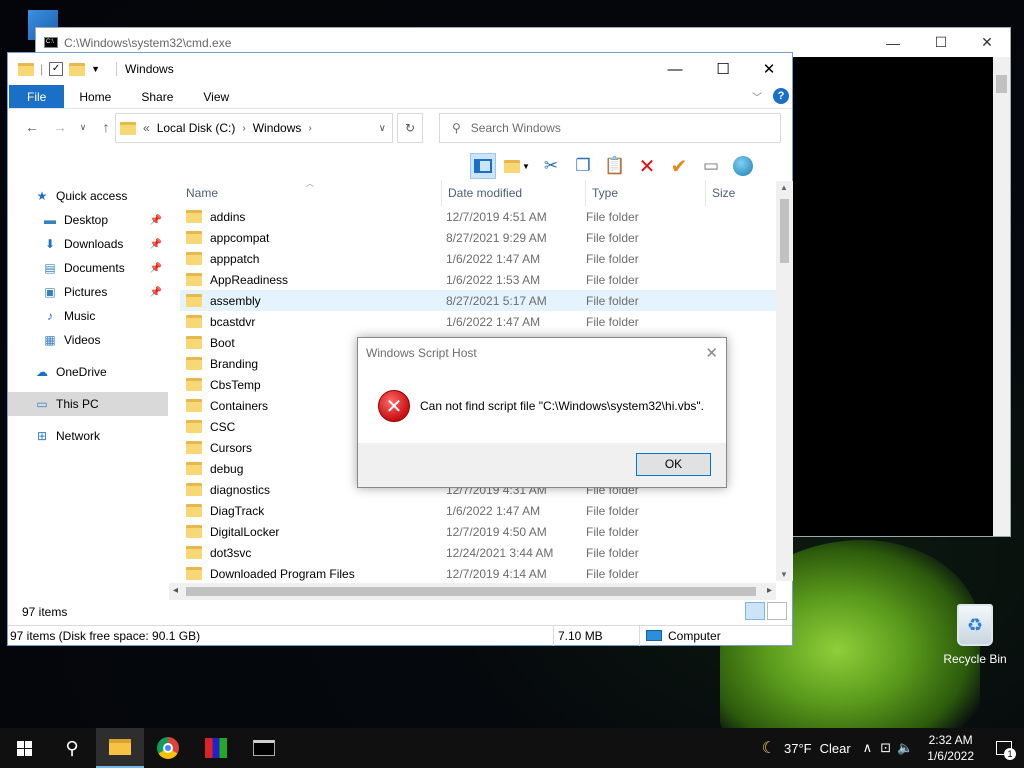 The height and width of the screenshot is (768, 1024). What do you see at coordinates (741, 193) in the screenshot?
I see `column-header-size: Size` at bounding box center [741, 193].